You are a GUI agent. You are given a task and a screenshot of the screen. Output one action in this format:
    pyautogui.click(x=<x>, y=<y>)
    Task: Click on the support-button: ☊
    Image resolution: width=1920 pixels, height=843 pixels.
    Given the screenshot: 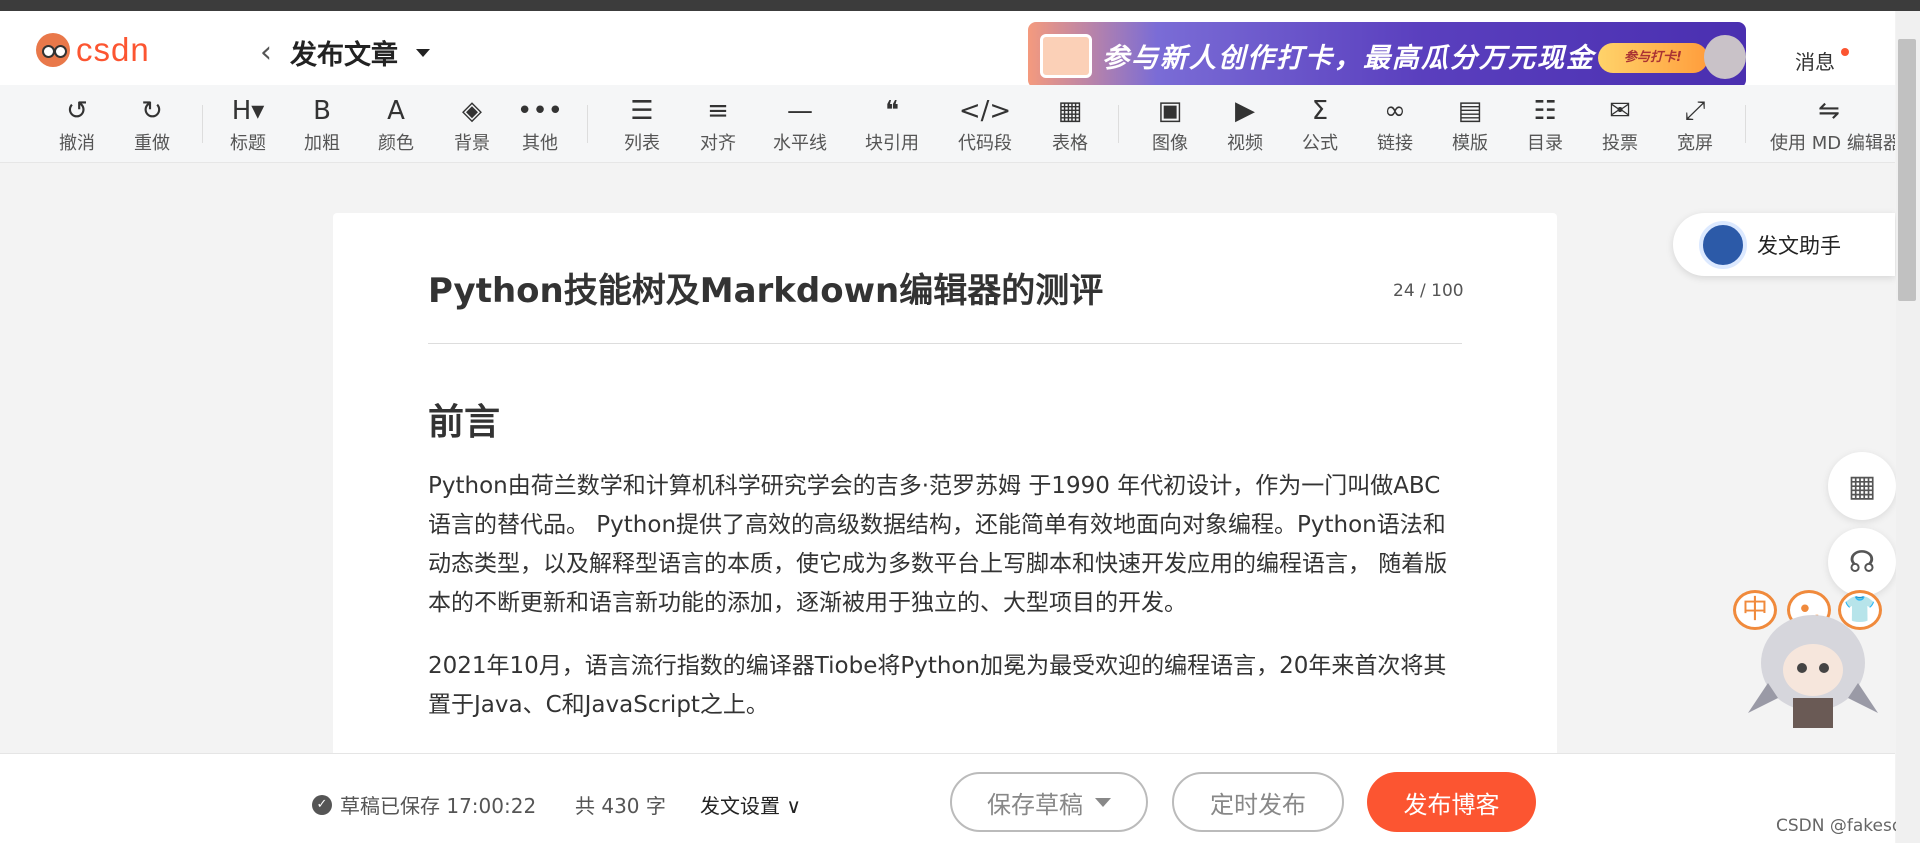 What is the action you would take?
    pyautogui.click(x=1862, y=562)
    